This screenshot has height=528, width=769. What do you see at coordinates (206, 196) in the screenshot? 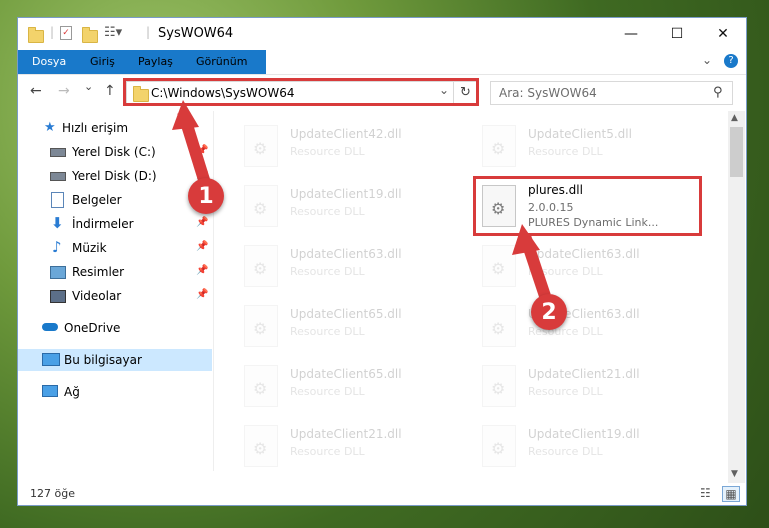
I see `step-badge-1: 1` at bounding box center [206, 196].